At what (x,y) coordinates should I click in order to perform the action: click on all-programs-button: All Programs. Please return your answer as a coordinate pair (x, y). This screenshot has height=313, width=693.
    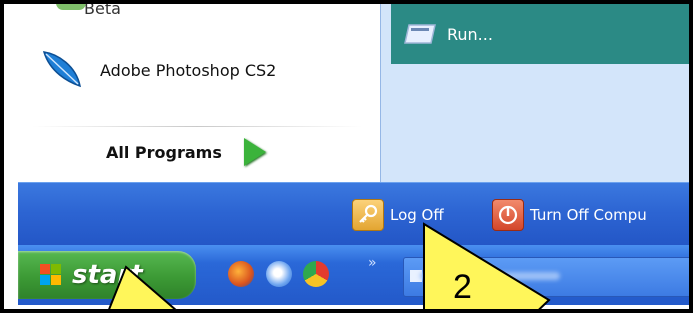
    Looking at the image, I should click on (202, 150).